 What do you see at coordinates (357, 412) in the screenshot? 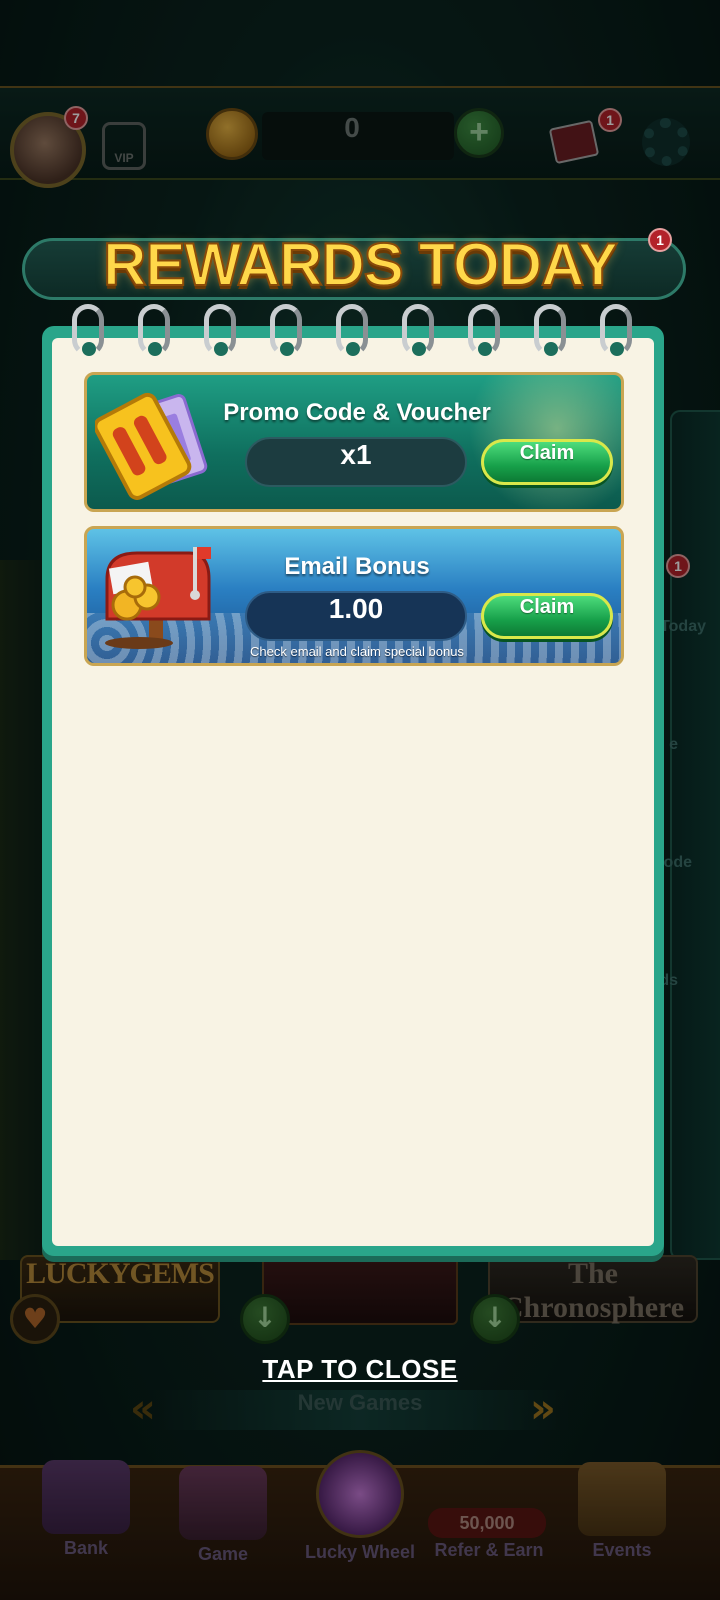
I see `reward-title: Promo Code & Voucher` at bounding box center [357, 412].